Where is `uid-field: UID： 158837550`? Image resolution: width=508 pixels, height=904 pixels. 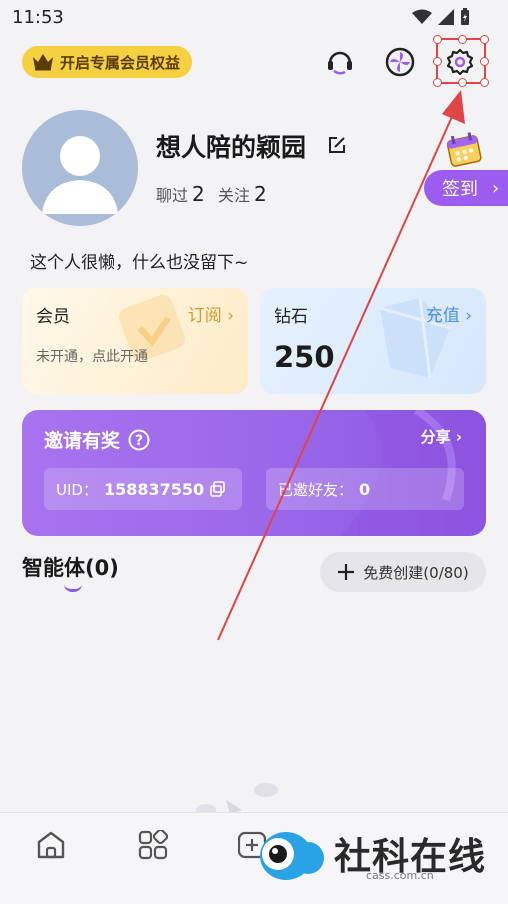 uid-field: UID： 158837550 is located at coordinates (143, 489).